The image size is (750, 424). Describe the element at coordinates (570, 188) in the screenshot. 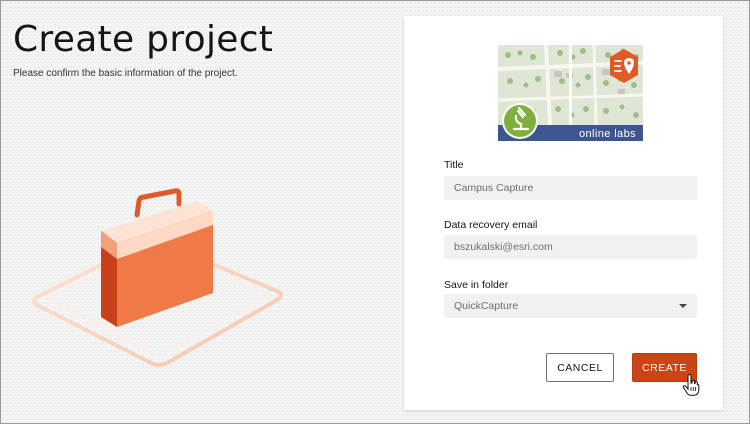

I see `title-input: Campus Capture` at that location.